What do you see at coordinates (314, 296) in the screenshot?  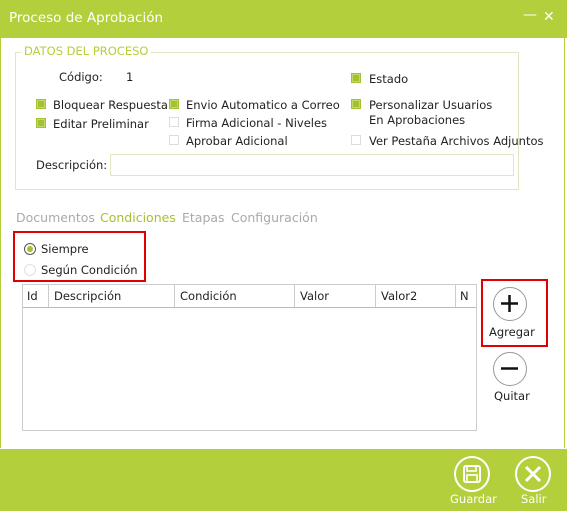 I see `column-header-valor: Valor` at bounding box center [314, 296].